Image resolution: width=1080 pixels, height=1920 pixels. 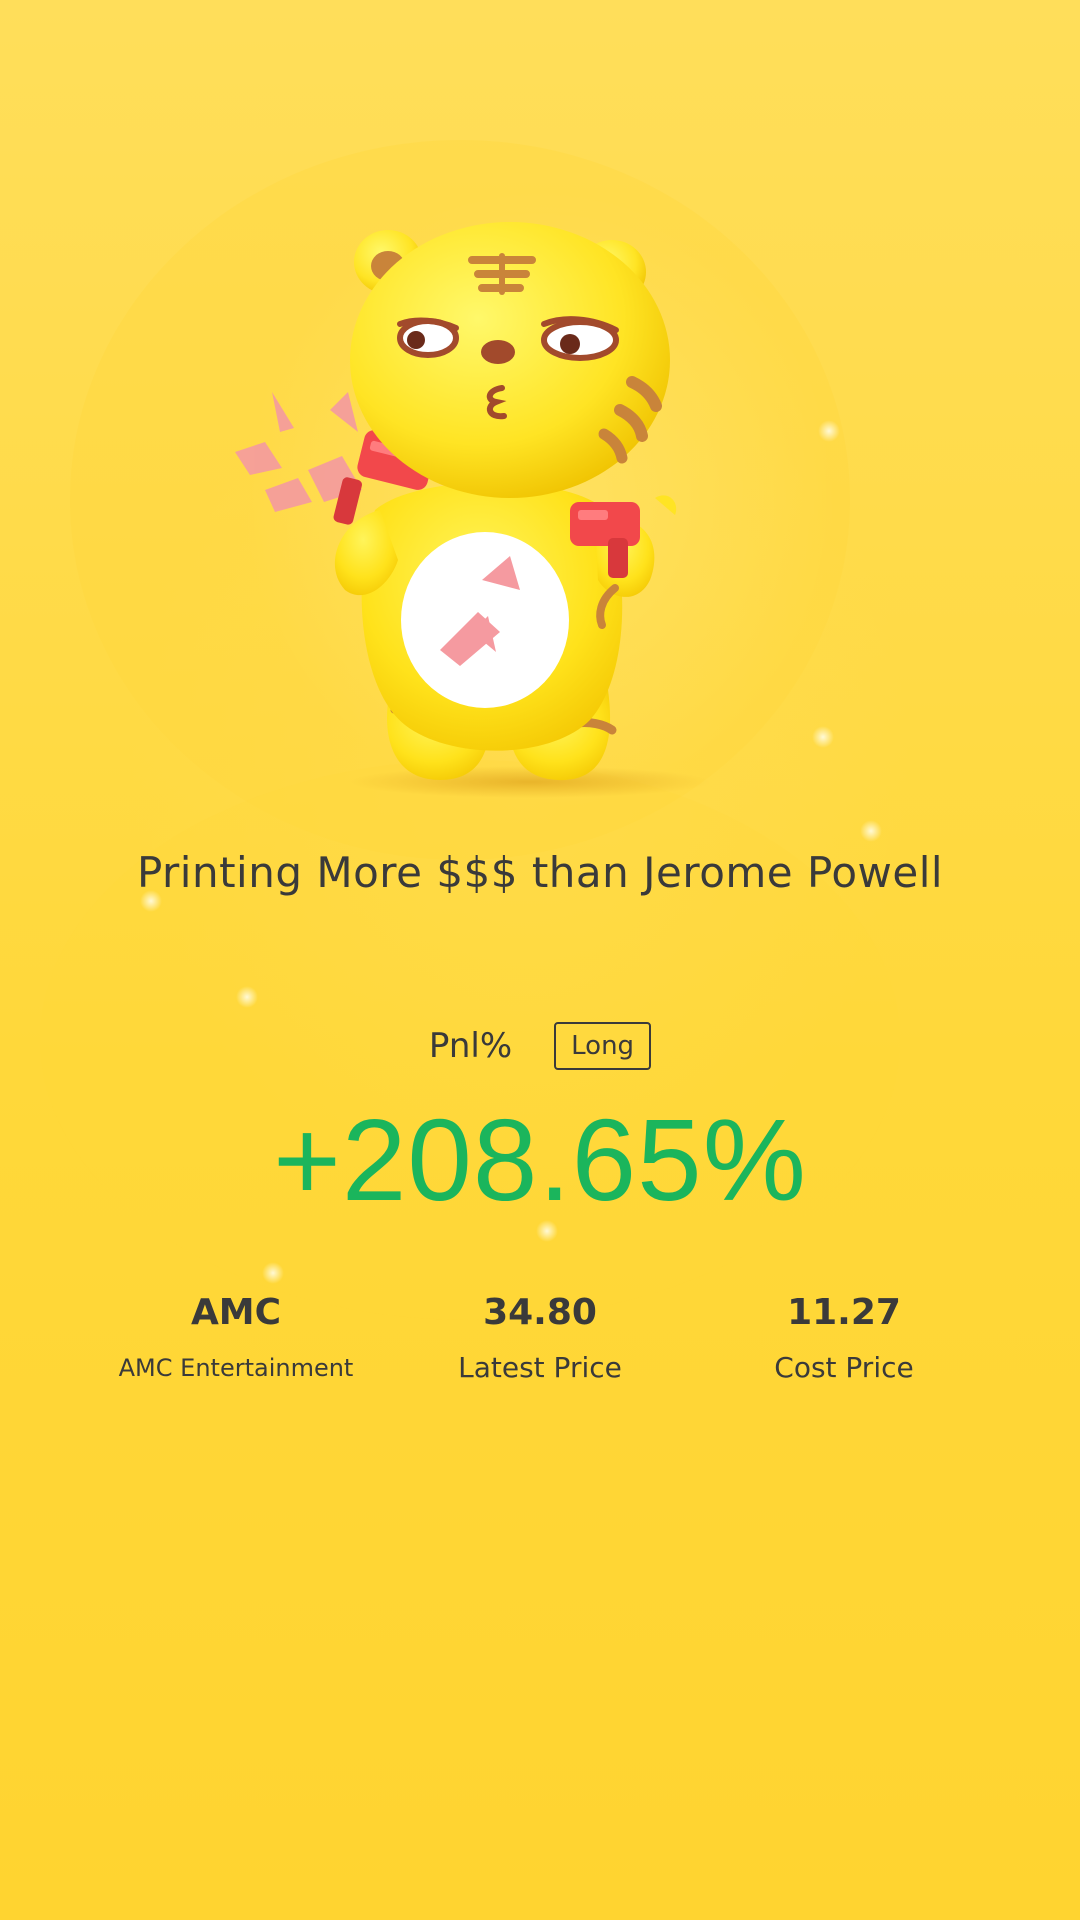 I want to click on latest-price-value: 34.80, so click(x=540, y=1312).